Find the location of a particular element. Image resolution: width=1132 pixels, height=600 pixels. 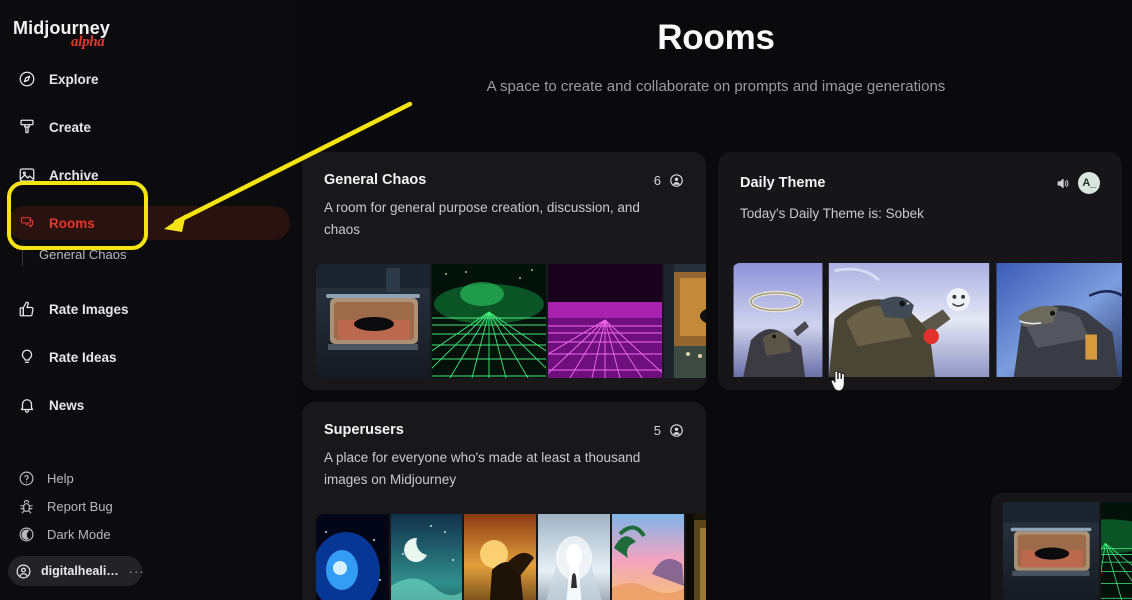

sidebar-item-label: Rate Ideas is located at coordinates (83, 357).